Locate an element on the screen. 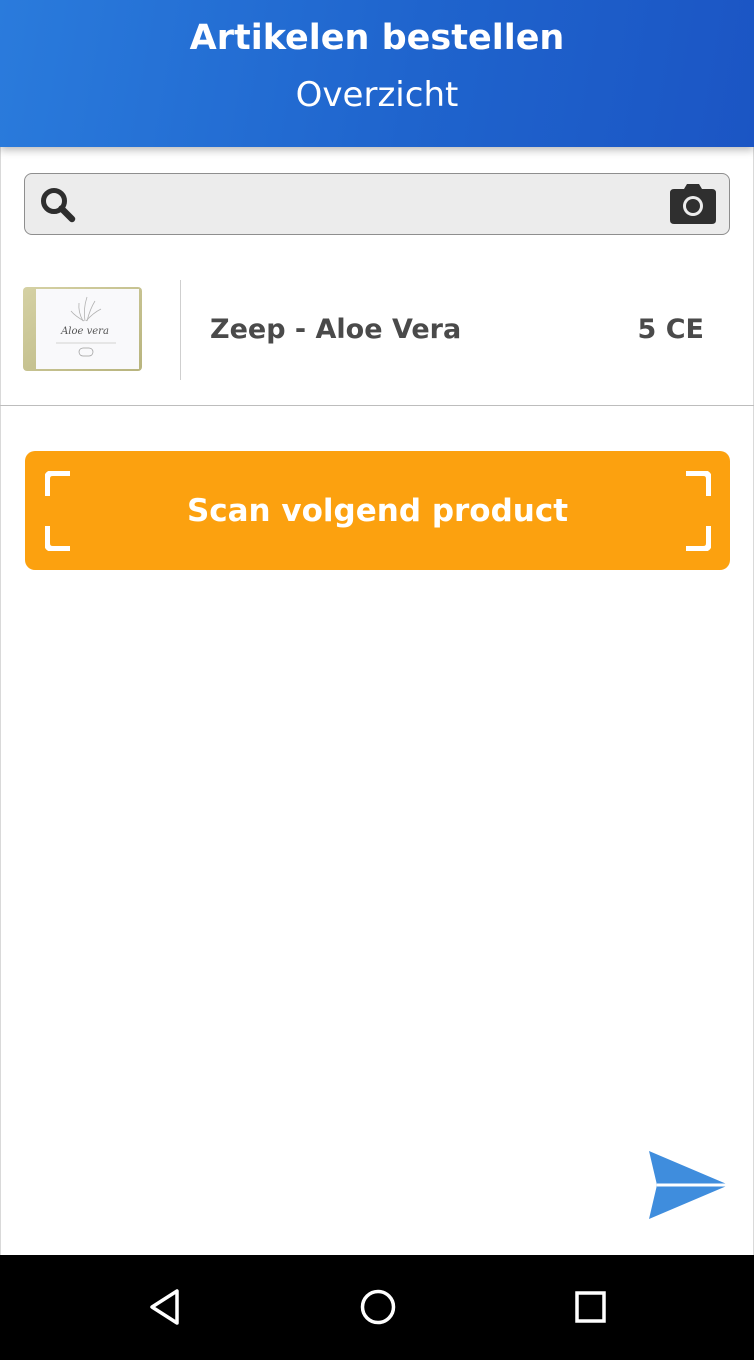 This screenshot has width=754, height=1360. list-item: Aloe vera Zeep - Aloe Vera 5 CE is located at coordinates (377, 331).